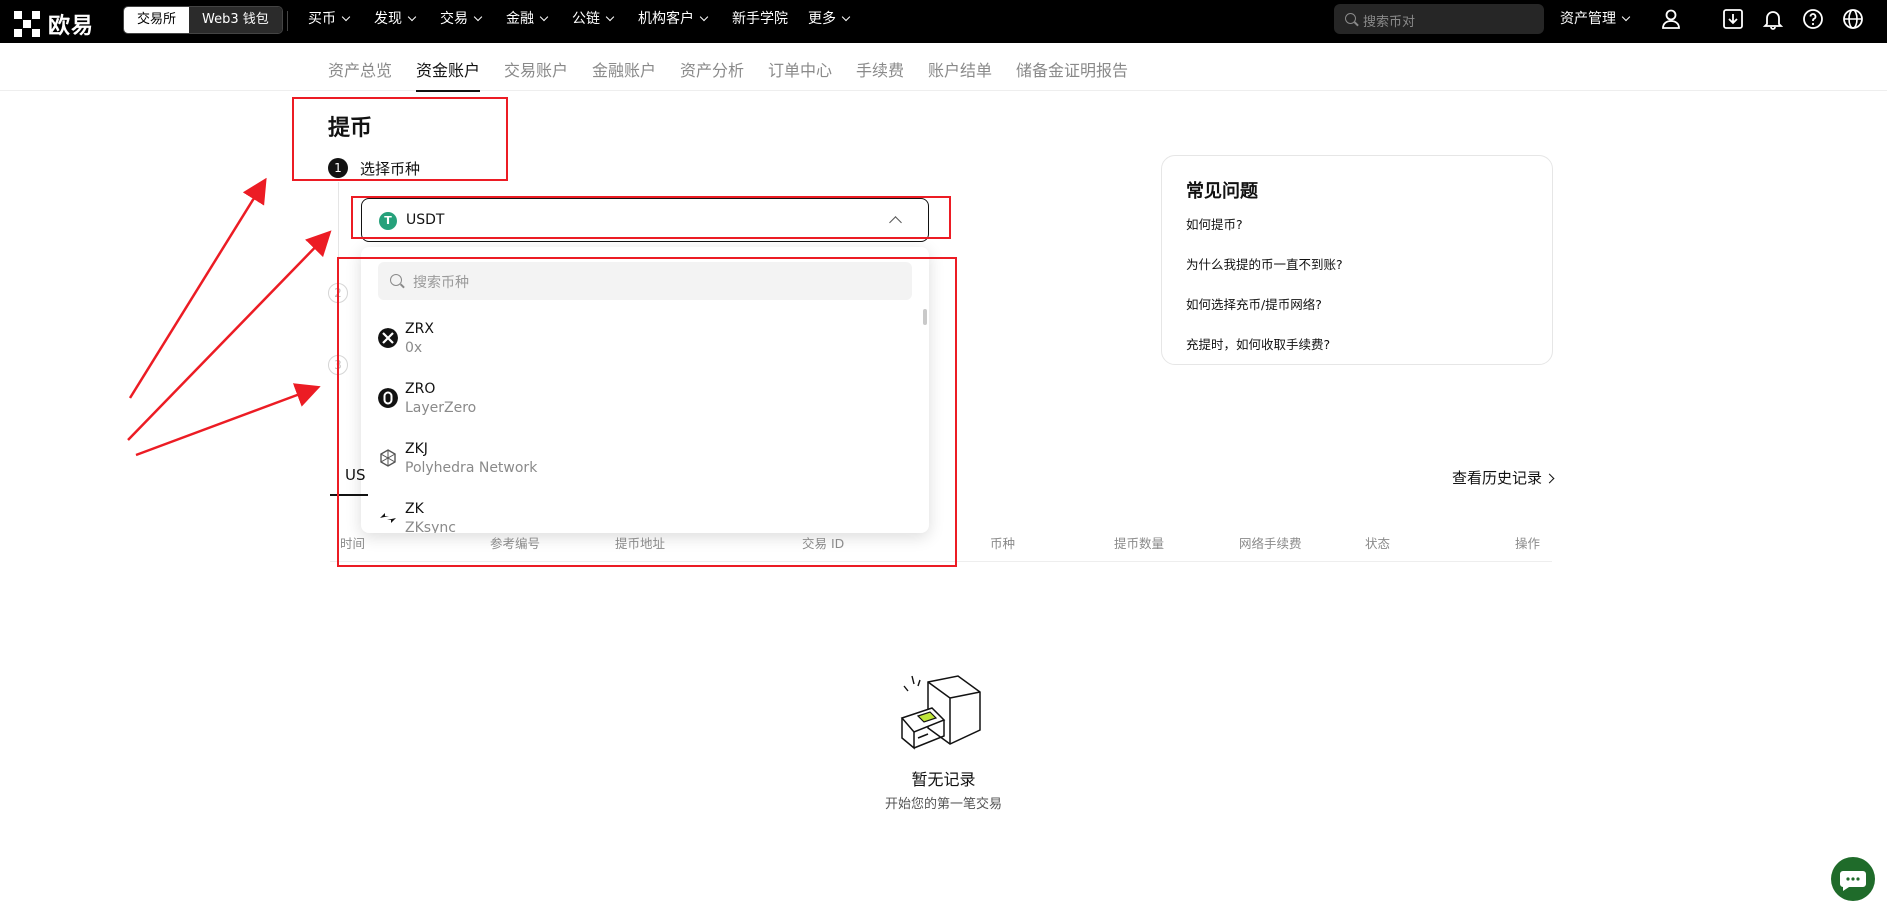 The height and width of the screenshot is (907, 1887). Describe the element at coordinates (229, 317) in the screenshot. I see `annotation-arrows` at that location.